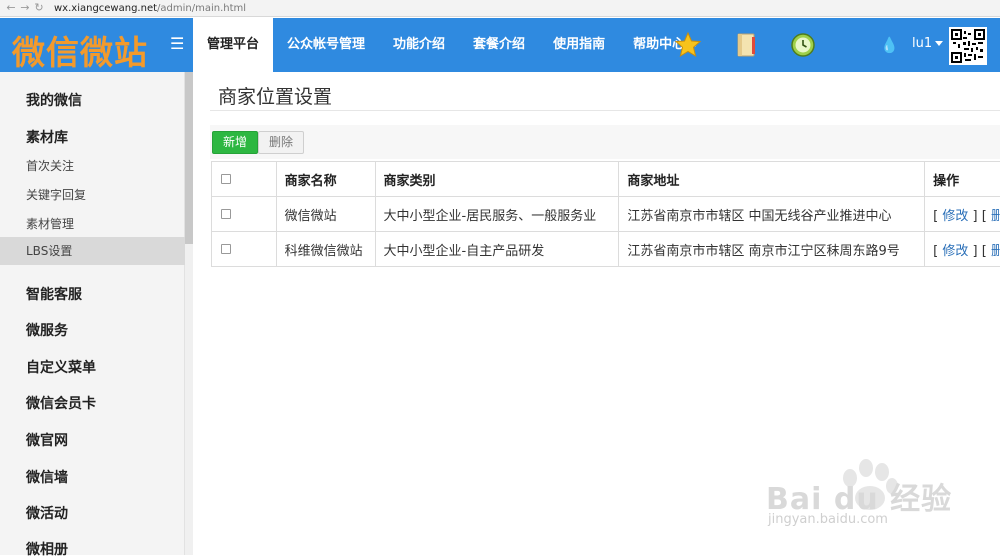 The height and width of the screenshot is (559, 1000). I want to click on notebook-icon, so click(746, 45).